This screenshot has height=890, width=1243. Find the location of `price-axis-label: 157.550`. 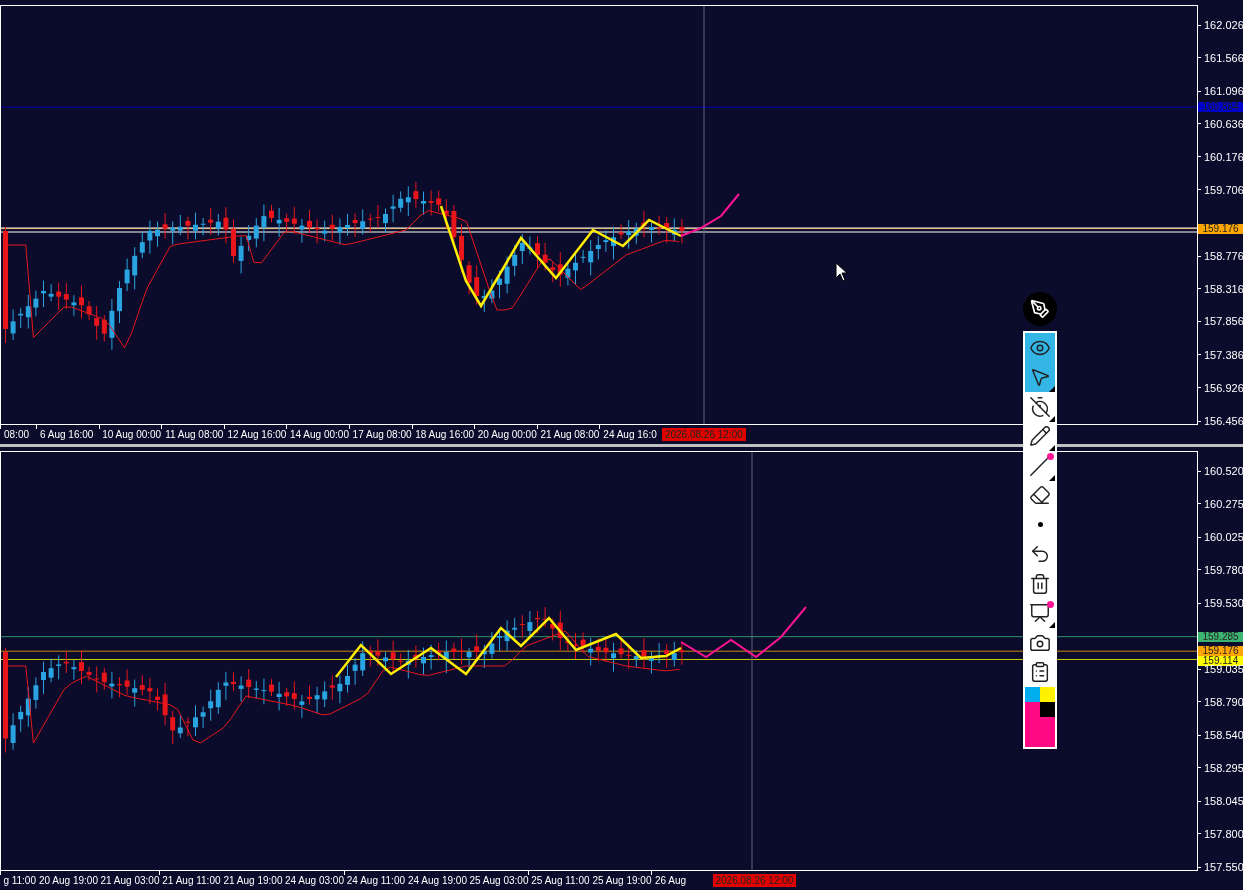

price-axis-label: 157.550 is located at coordinates (1223, 867).